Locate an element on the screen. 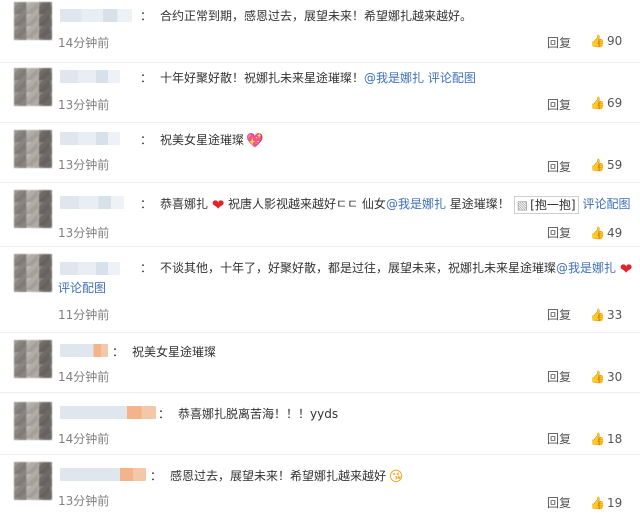 Image resolution: width=640 pixels, height=518 pixels. pink-heart-icon: 💖 is located at coordinates (255, 140).